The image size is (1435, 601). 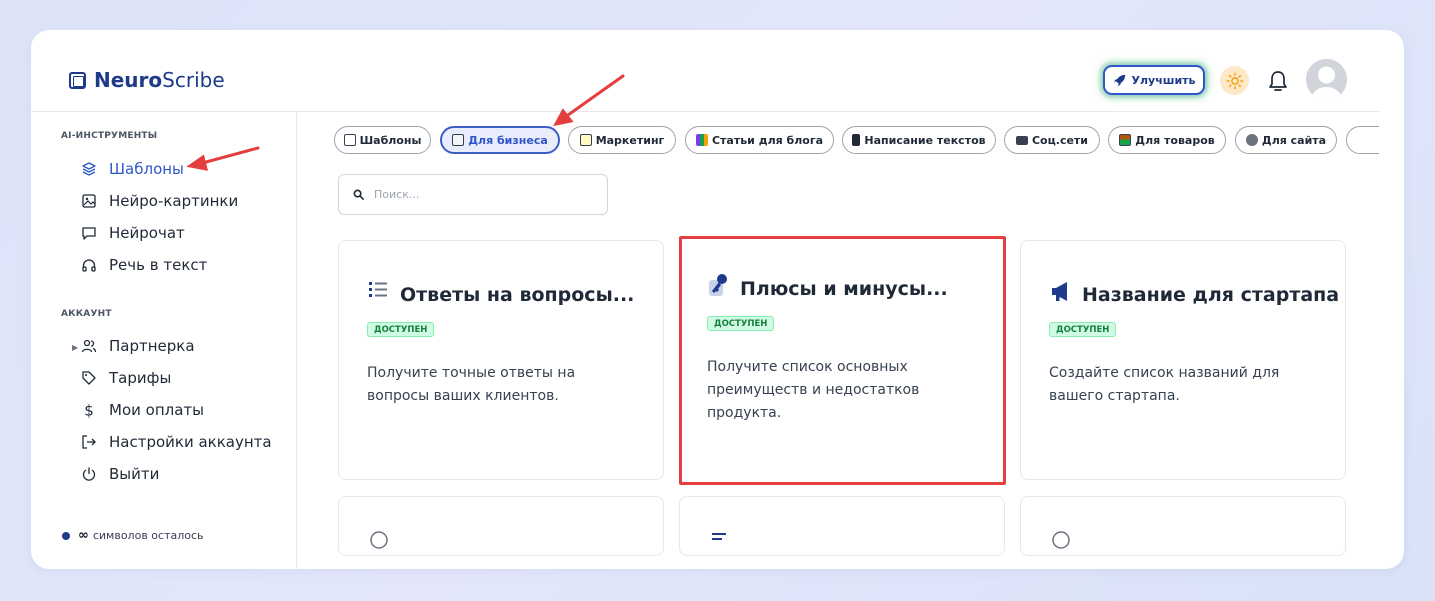 I want to click on chat-icon, so click(x=89, y=233).